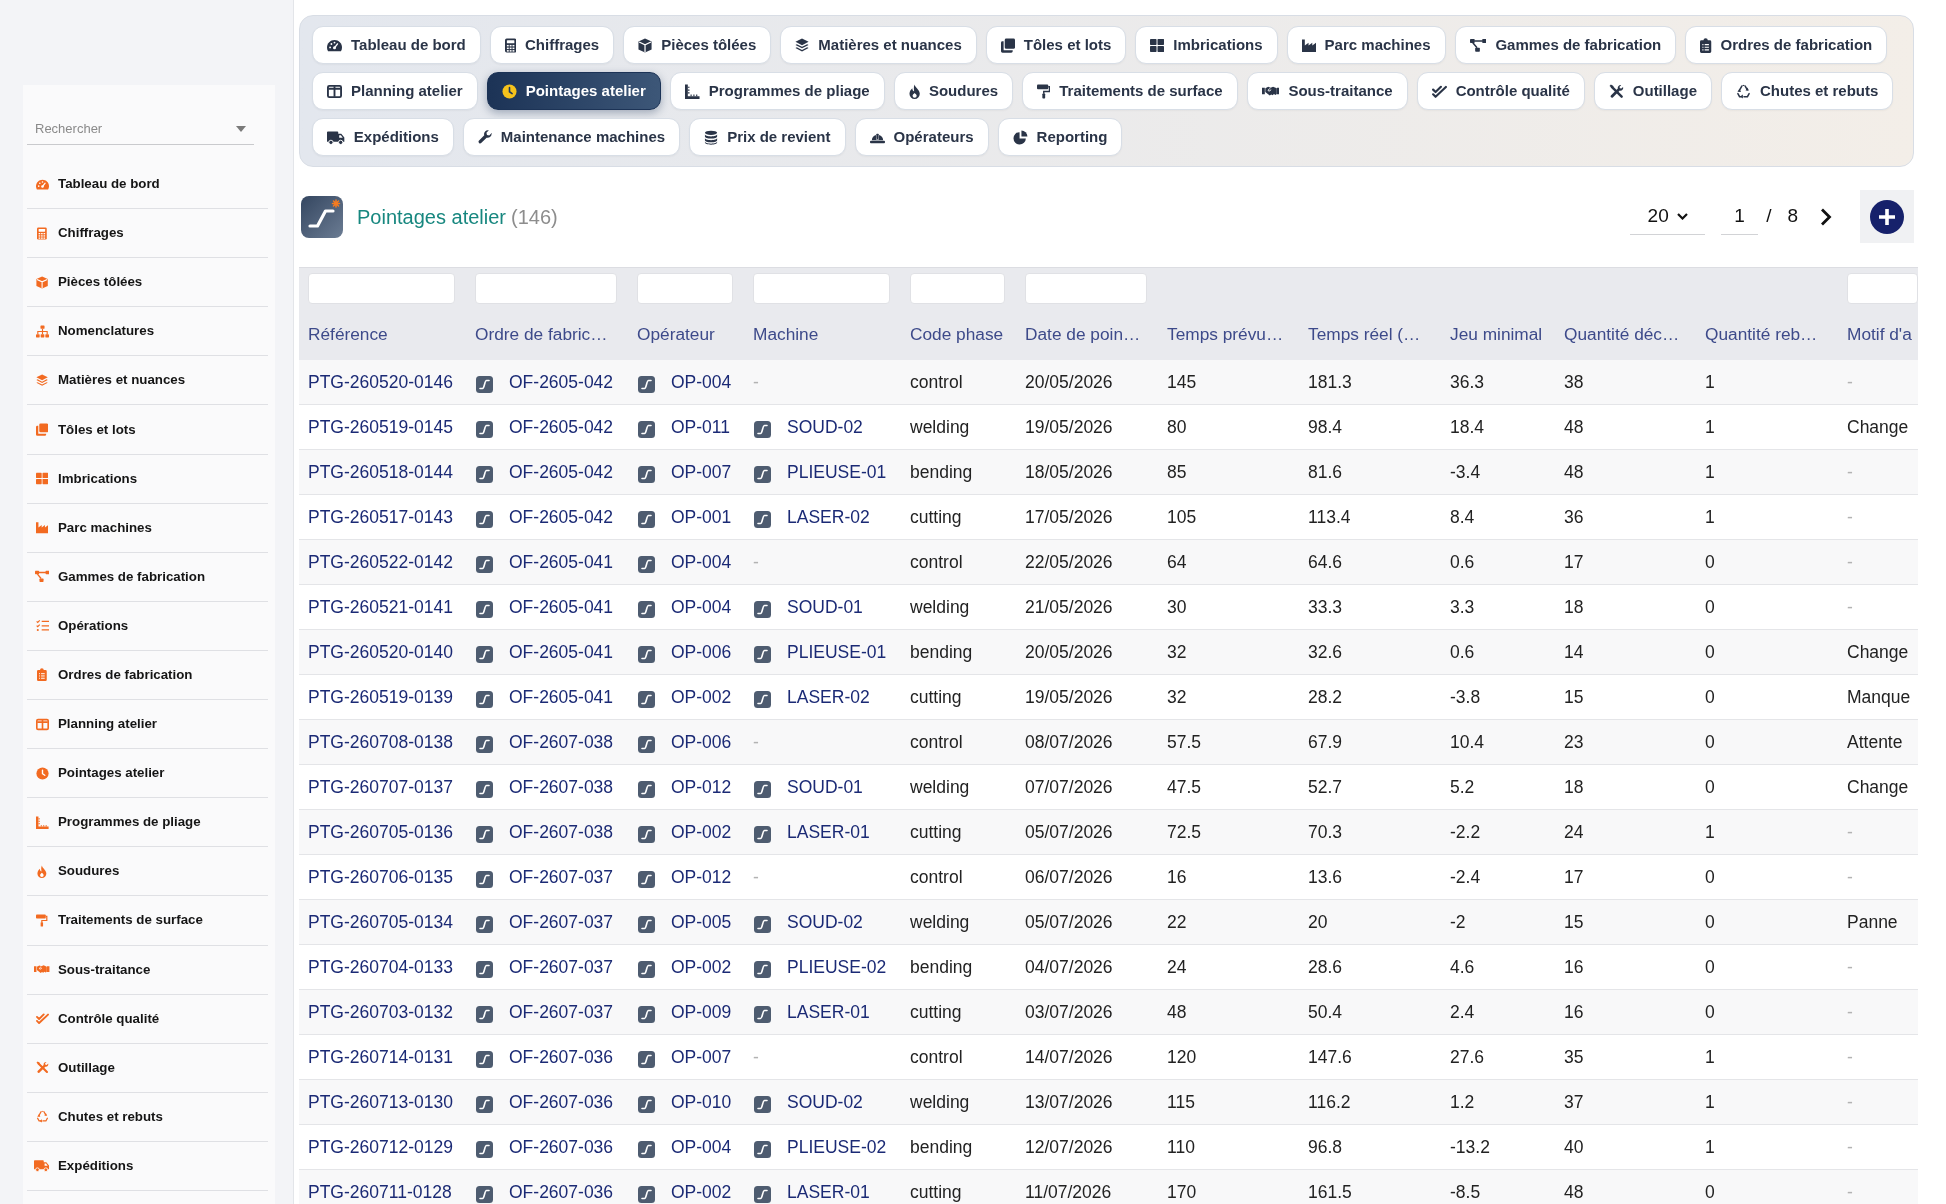 The image size is (1946, 1204). What do you see at coordinates (395, 91) in the screenshot?
I see `tab: Planning atelier` at bounding box center [395, 91].